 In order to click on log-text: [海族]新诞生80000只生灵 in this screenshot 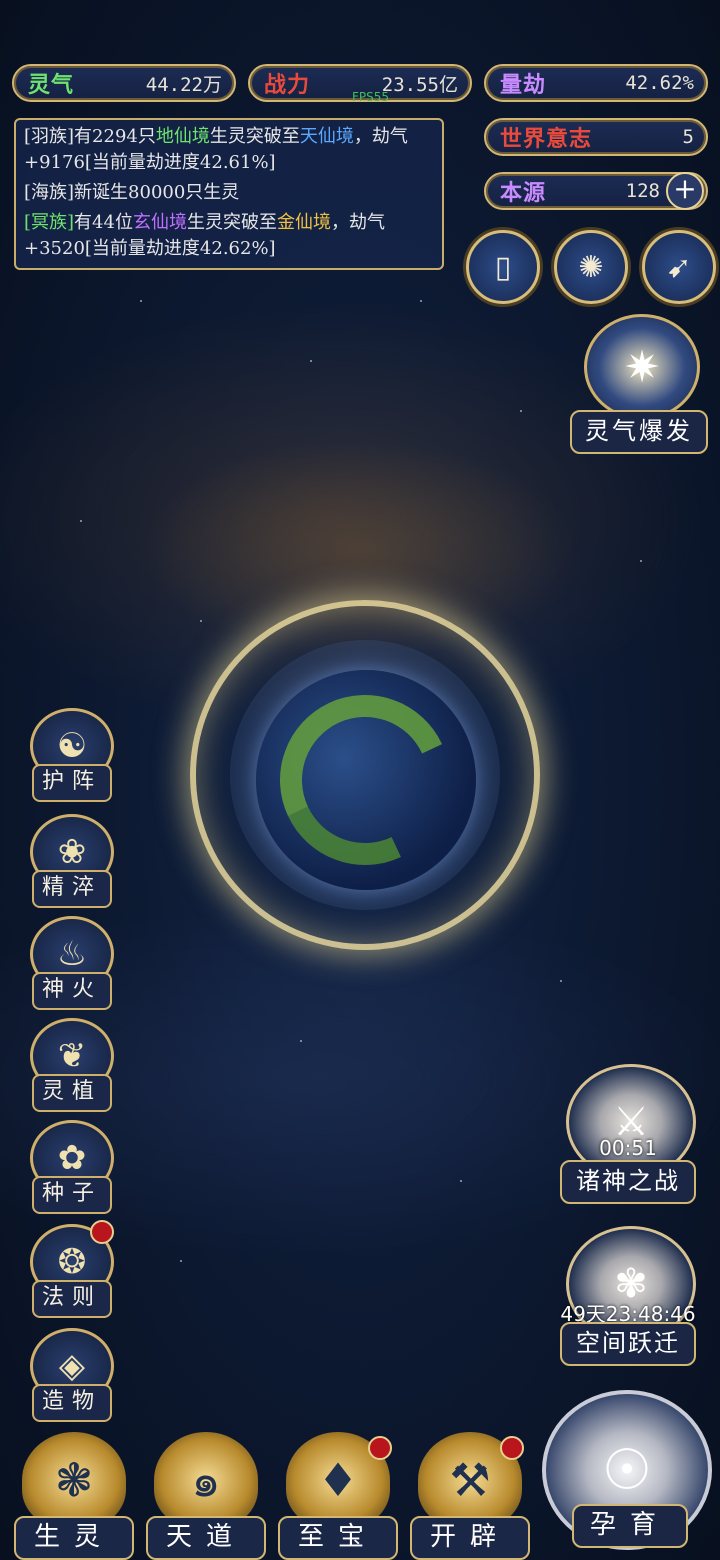, I will do `click(132, 192)`.